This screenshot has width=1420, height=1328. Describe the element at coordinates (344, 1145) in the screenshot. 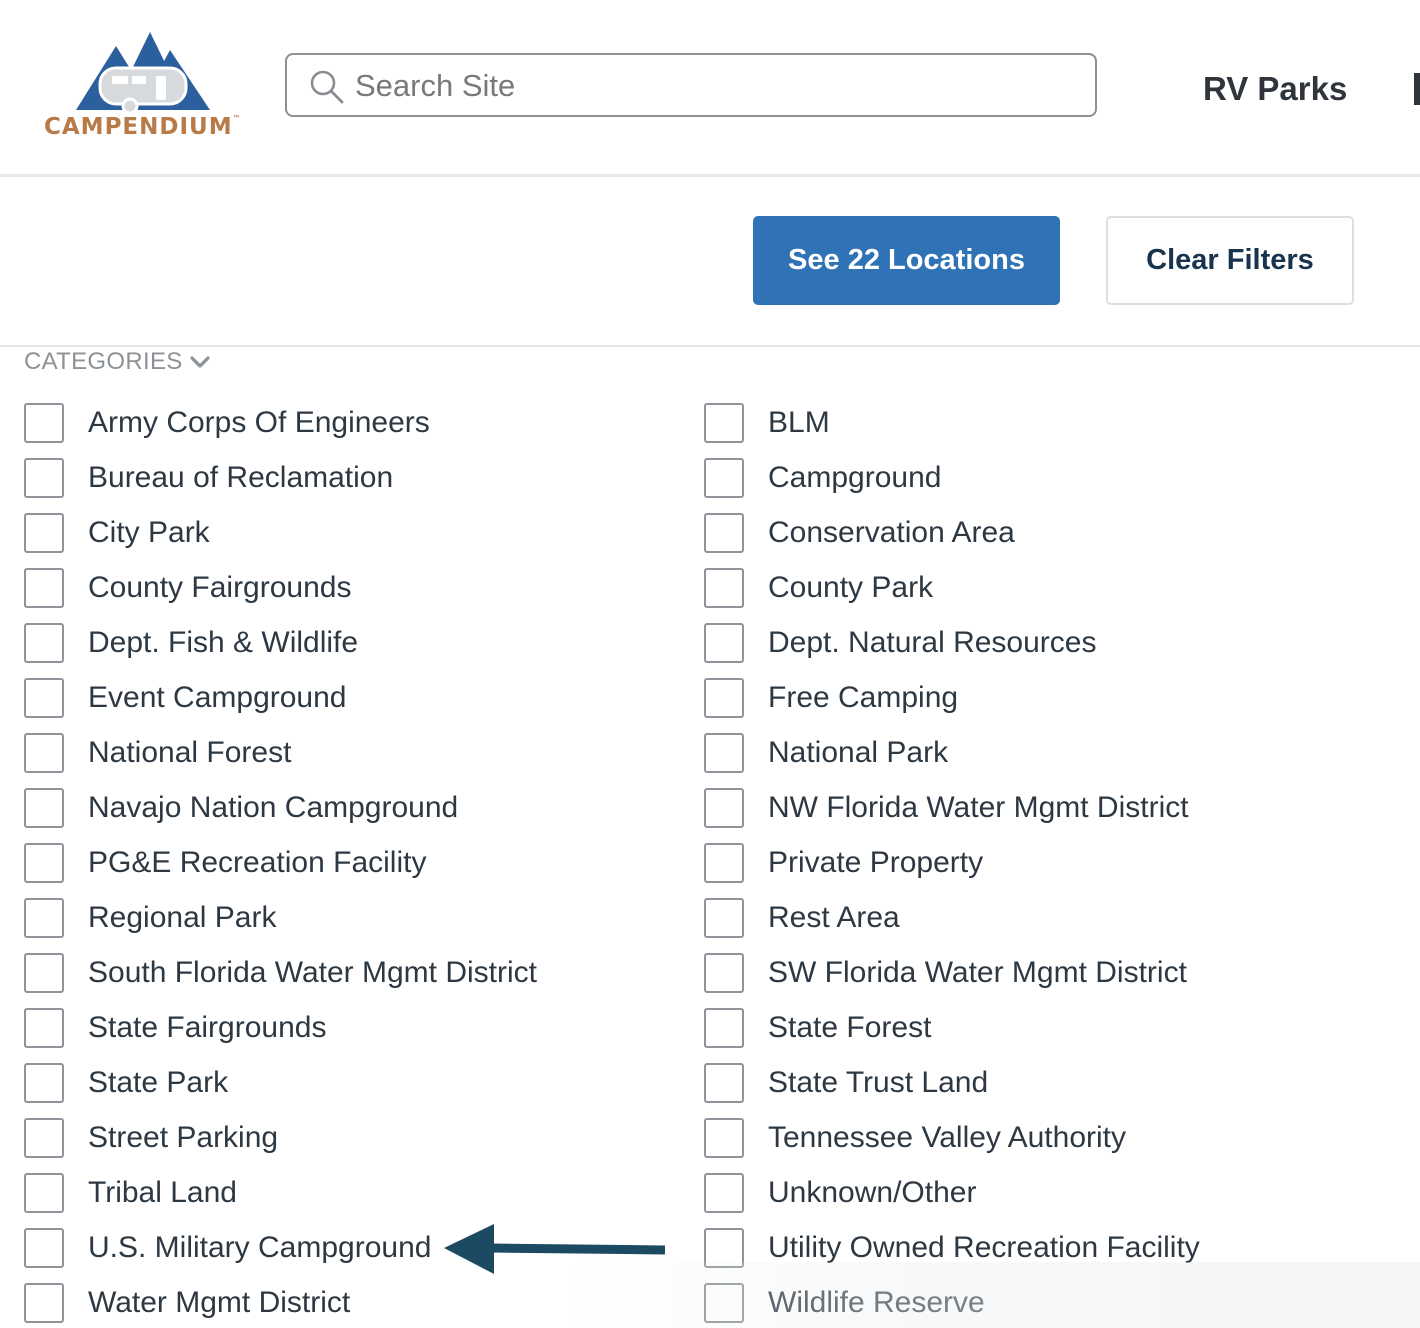

I see `category-item: Street Parking` at that location.